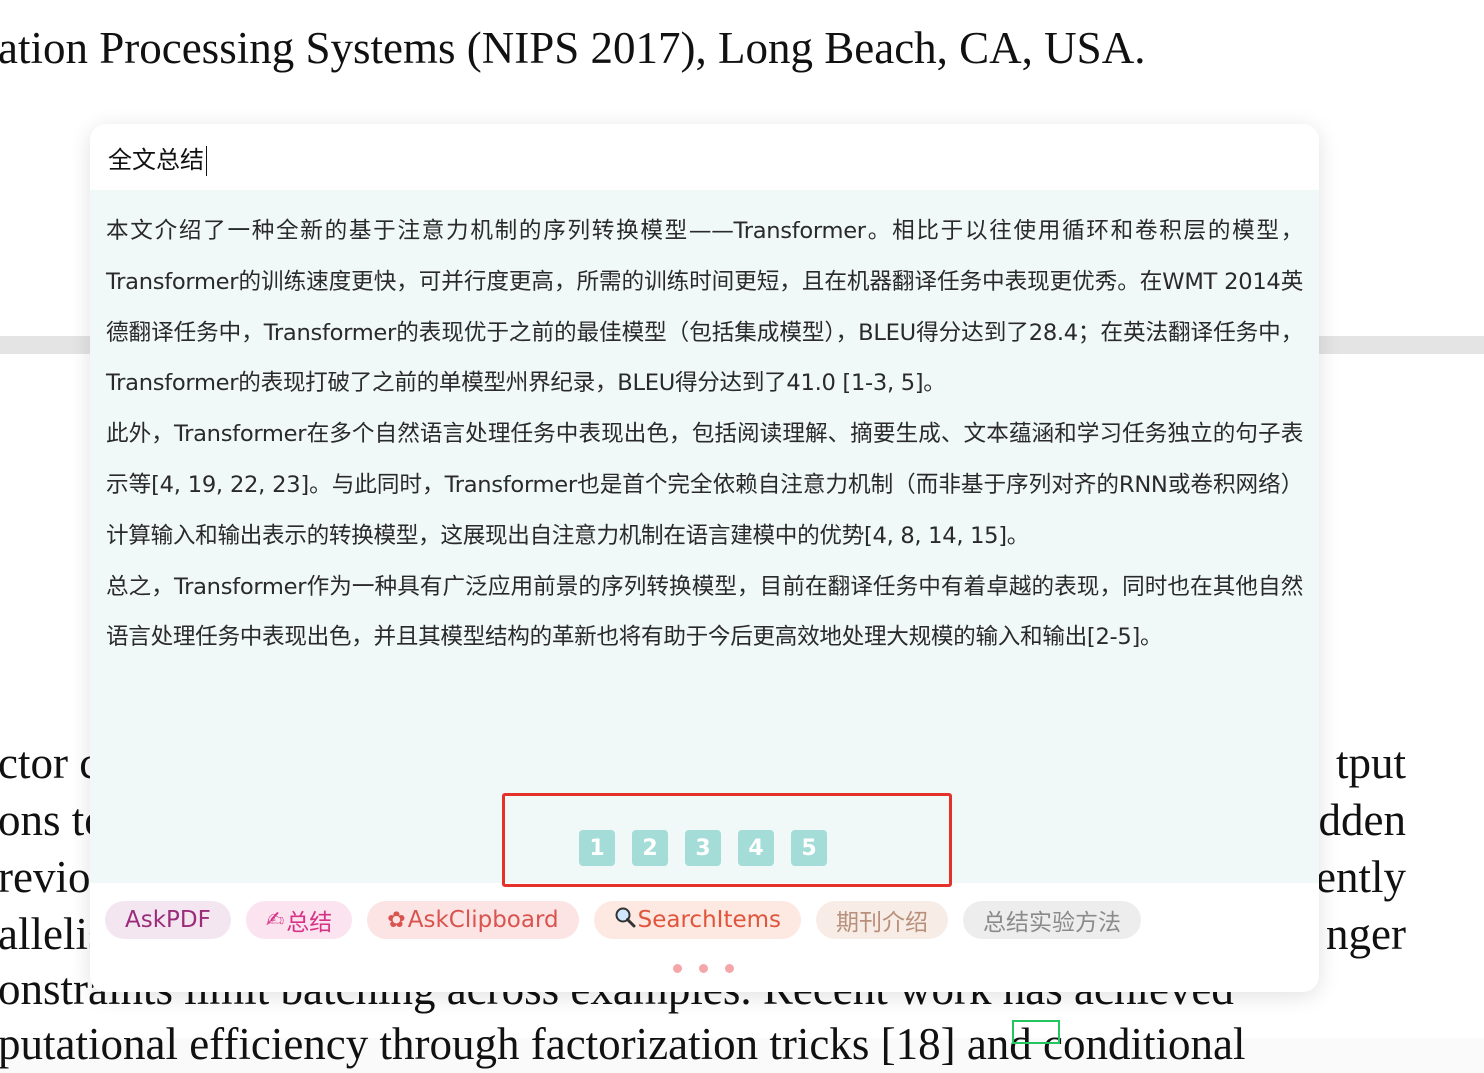 This screenshot has width=1484, height=1073. I want to click on pdf-body-line-right: nger, so click(1366, 934).